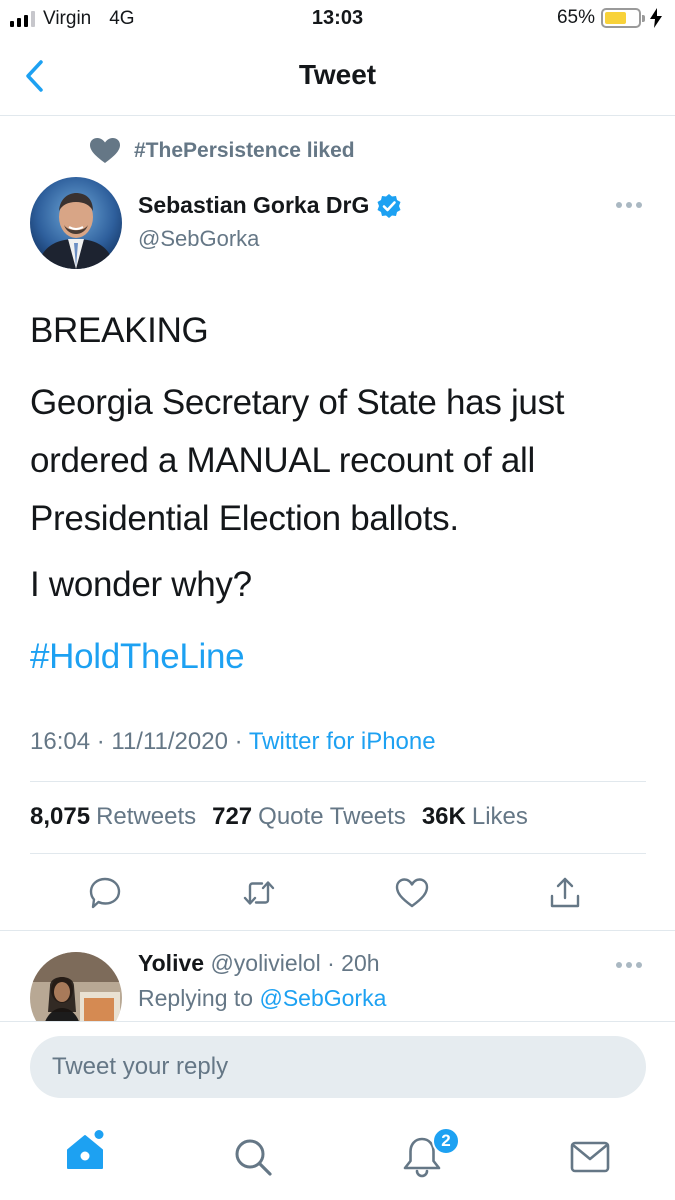 The height and width of the screenshot is (1200, 675). Describe the element at coordinates (141, 584) in the screenshot. I see `tweet-text-paragraph: I wonder why?` at that location.